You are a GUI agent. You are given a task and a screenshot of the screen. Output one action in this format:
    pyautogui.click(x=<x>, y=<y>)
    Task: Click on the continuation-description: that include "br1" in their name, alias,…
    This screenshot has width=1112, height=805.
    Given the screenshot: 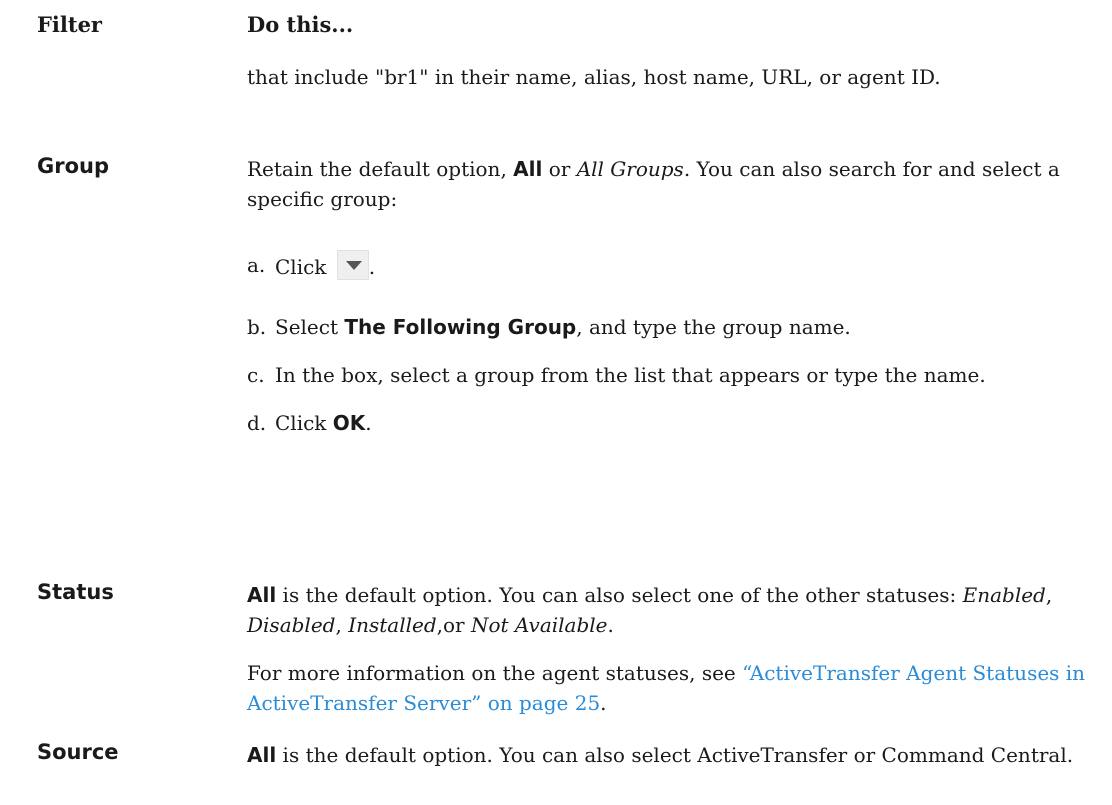 What is the action you would take?
    pyautogui.click(x=669, y=77)
    